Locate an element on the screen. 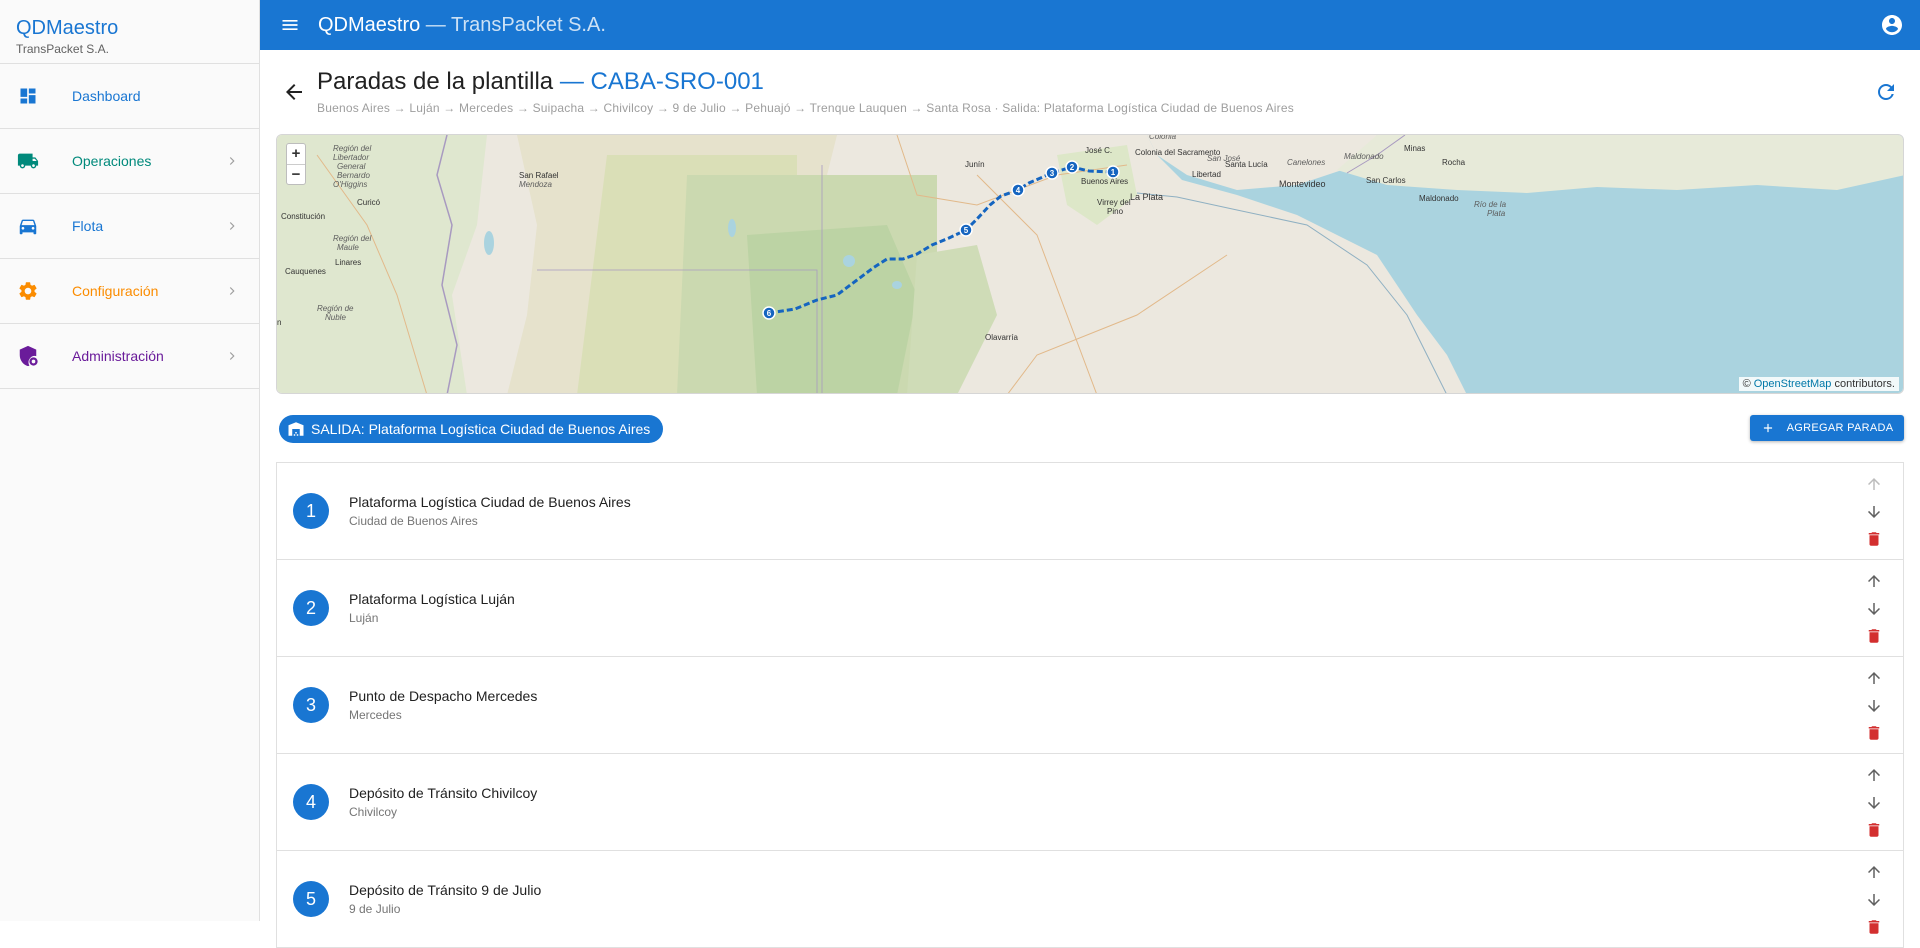 This screenshot has width=1920, height=948. stop-number-badge: 3 is located at coordinates (311, 705).